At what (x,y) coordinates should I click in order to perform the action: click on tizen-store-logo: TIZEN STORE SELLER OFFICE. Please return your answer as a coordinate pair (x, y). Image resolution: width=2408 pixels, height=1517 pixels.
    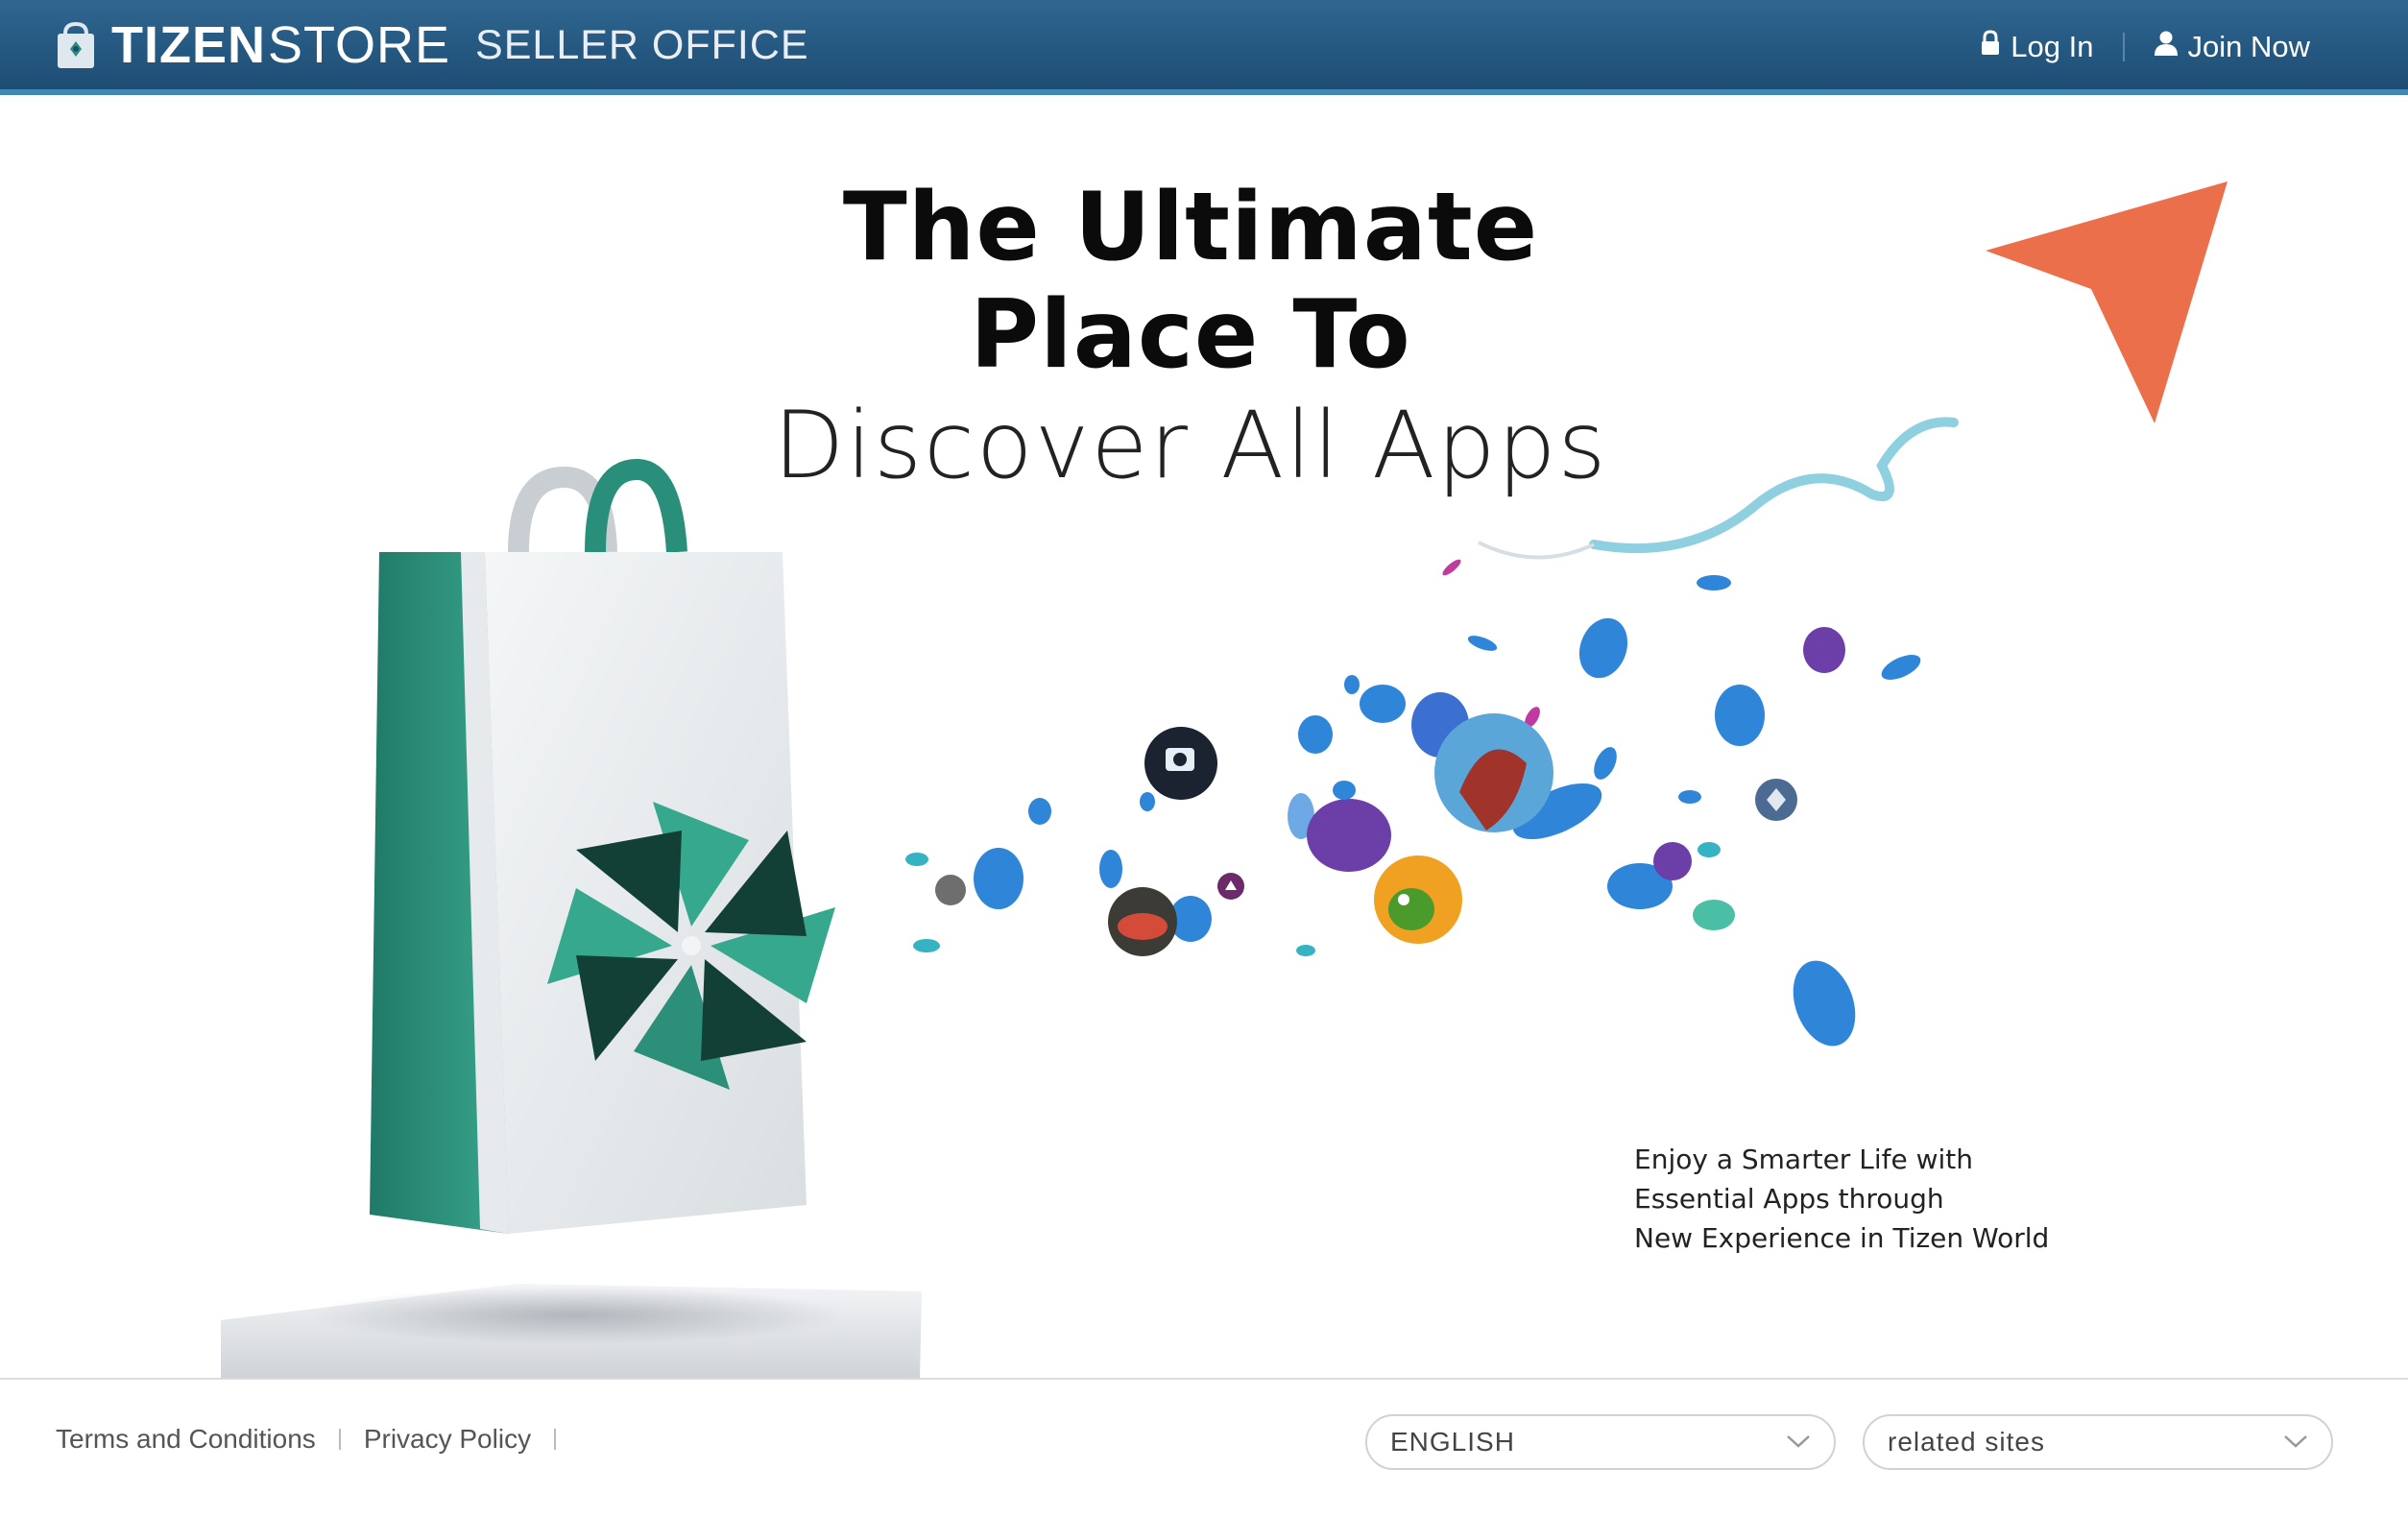
    Looking at the image, I should click on (431, 45).